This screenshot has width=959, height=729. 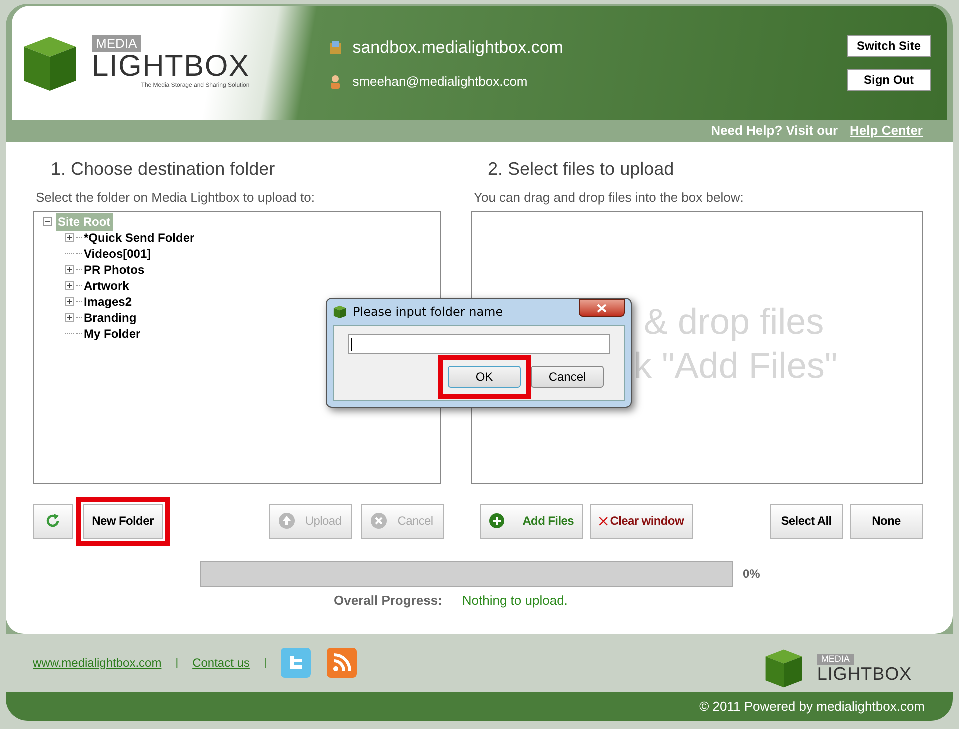 I want to click on cancel-button: Cancel, so click(x=567, y=377).